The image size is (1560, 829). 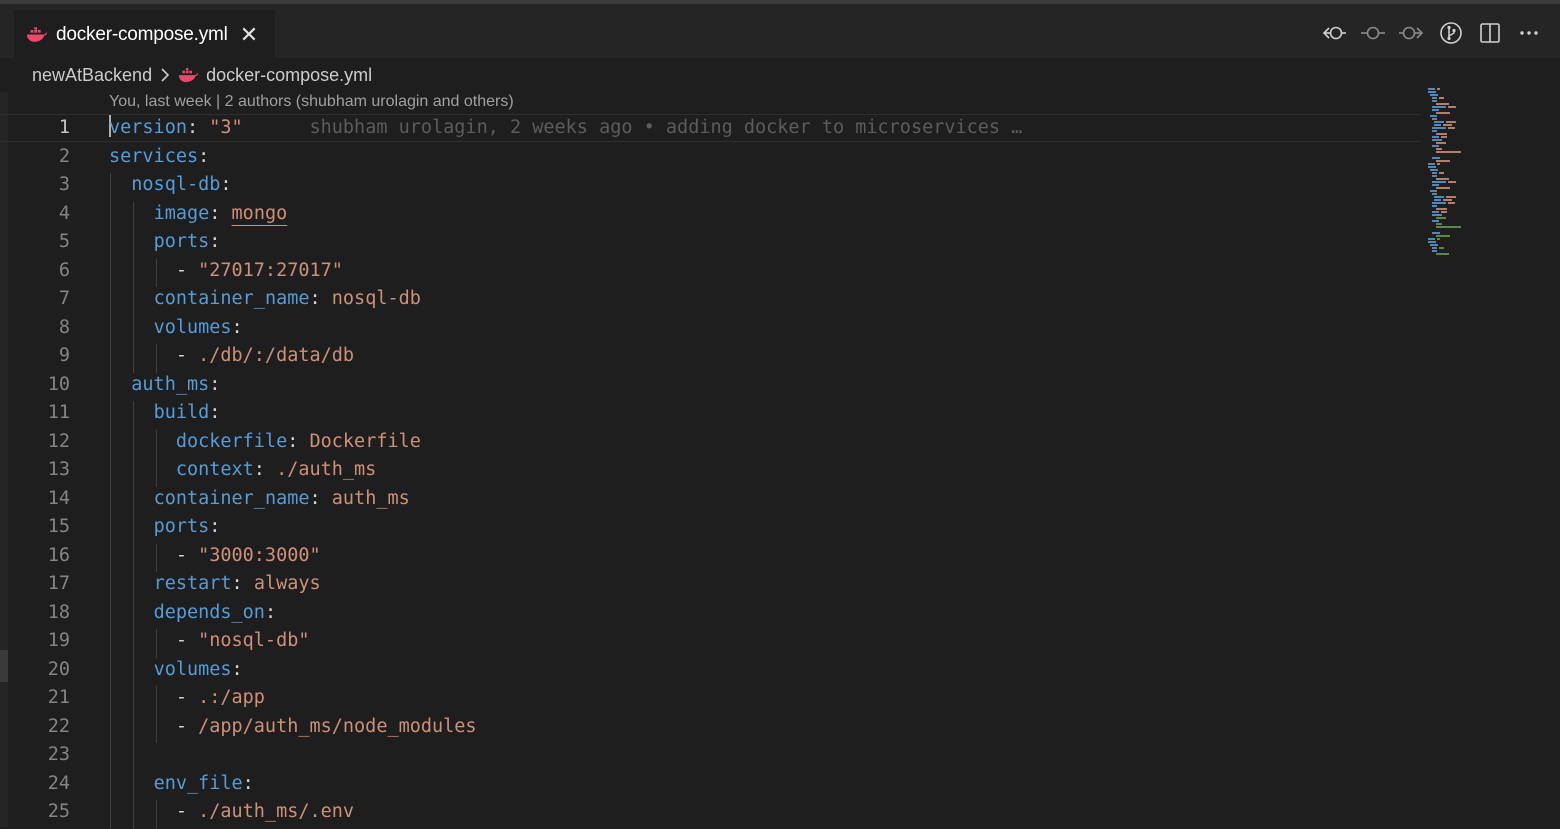 What do you see at coordinates (710, 812) in the screenshot?
I see `code-line: 25 - ./auth_ms/.env` at bounding box center [710, 812].